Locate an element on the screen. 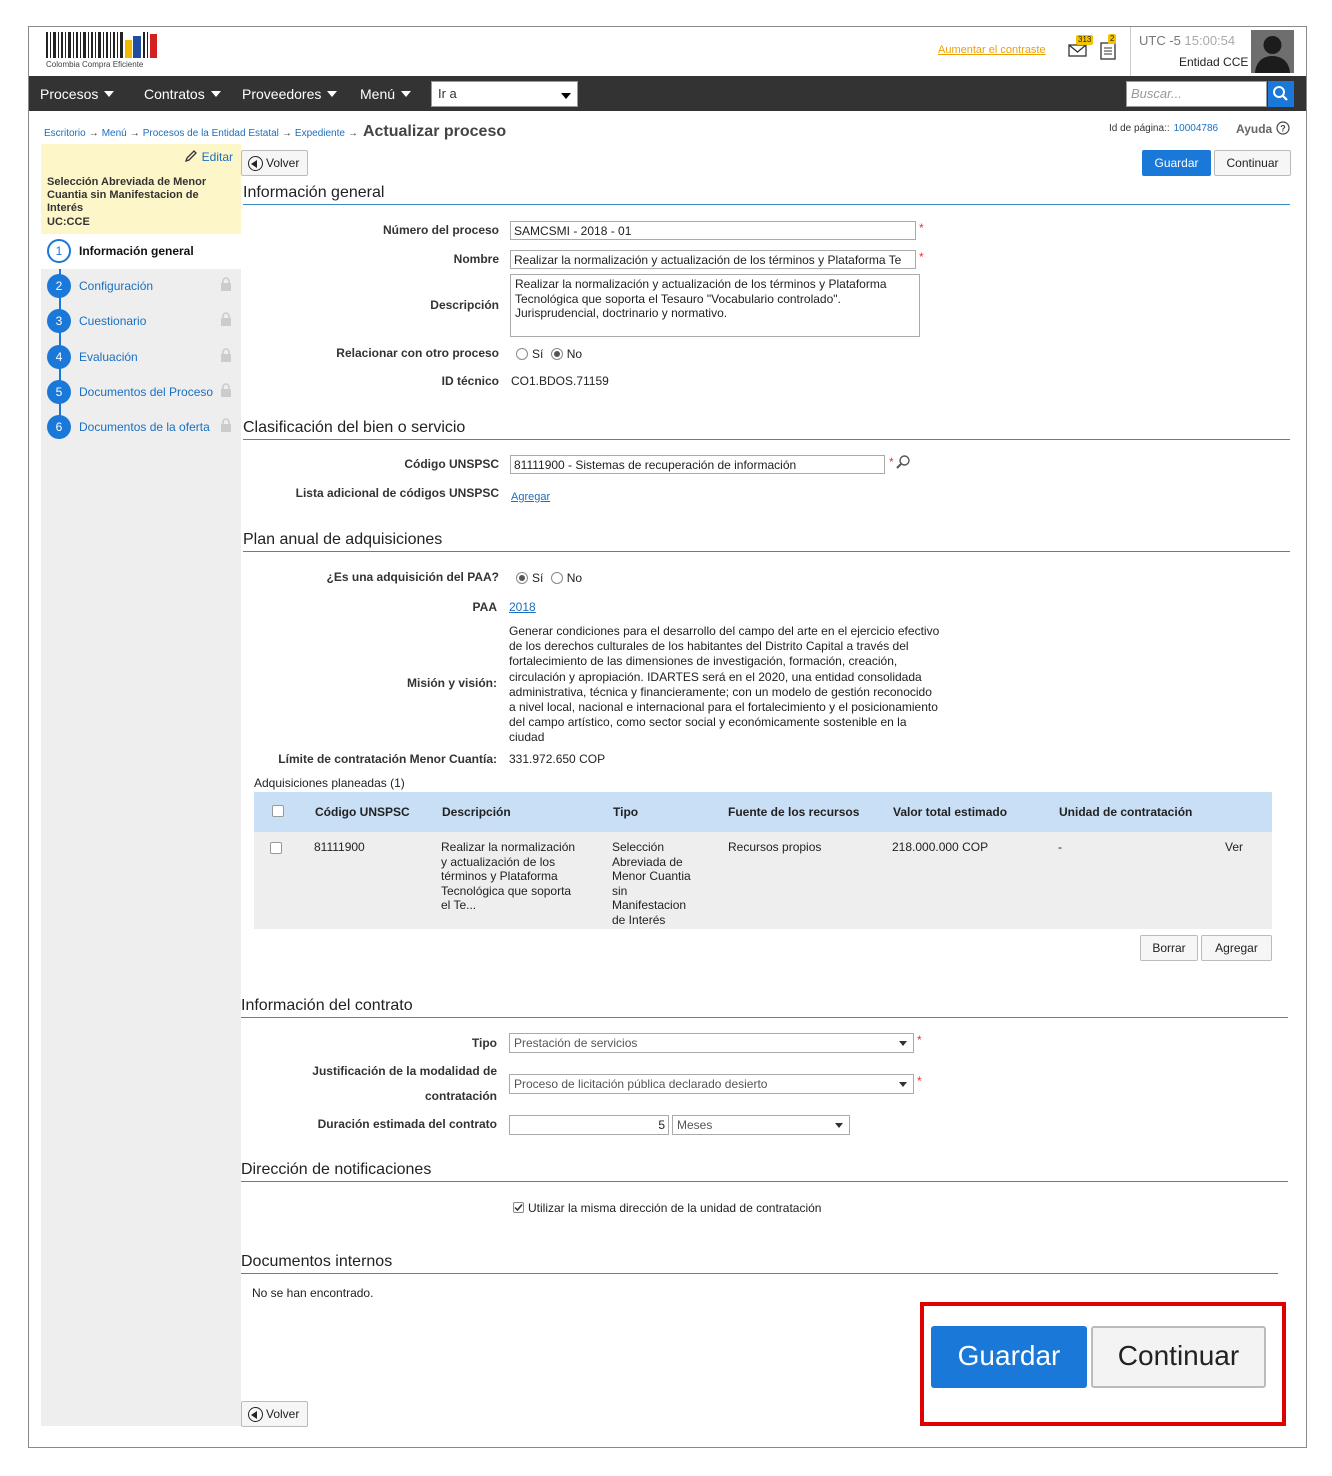 This screenshot has height=1476, width=1332. paa-yes-radio is located at coordinates (522, 578).